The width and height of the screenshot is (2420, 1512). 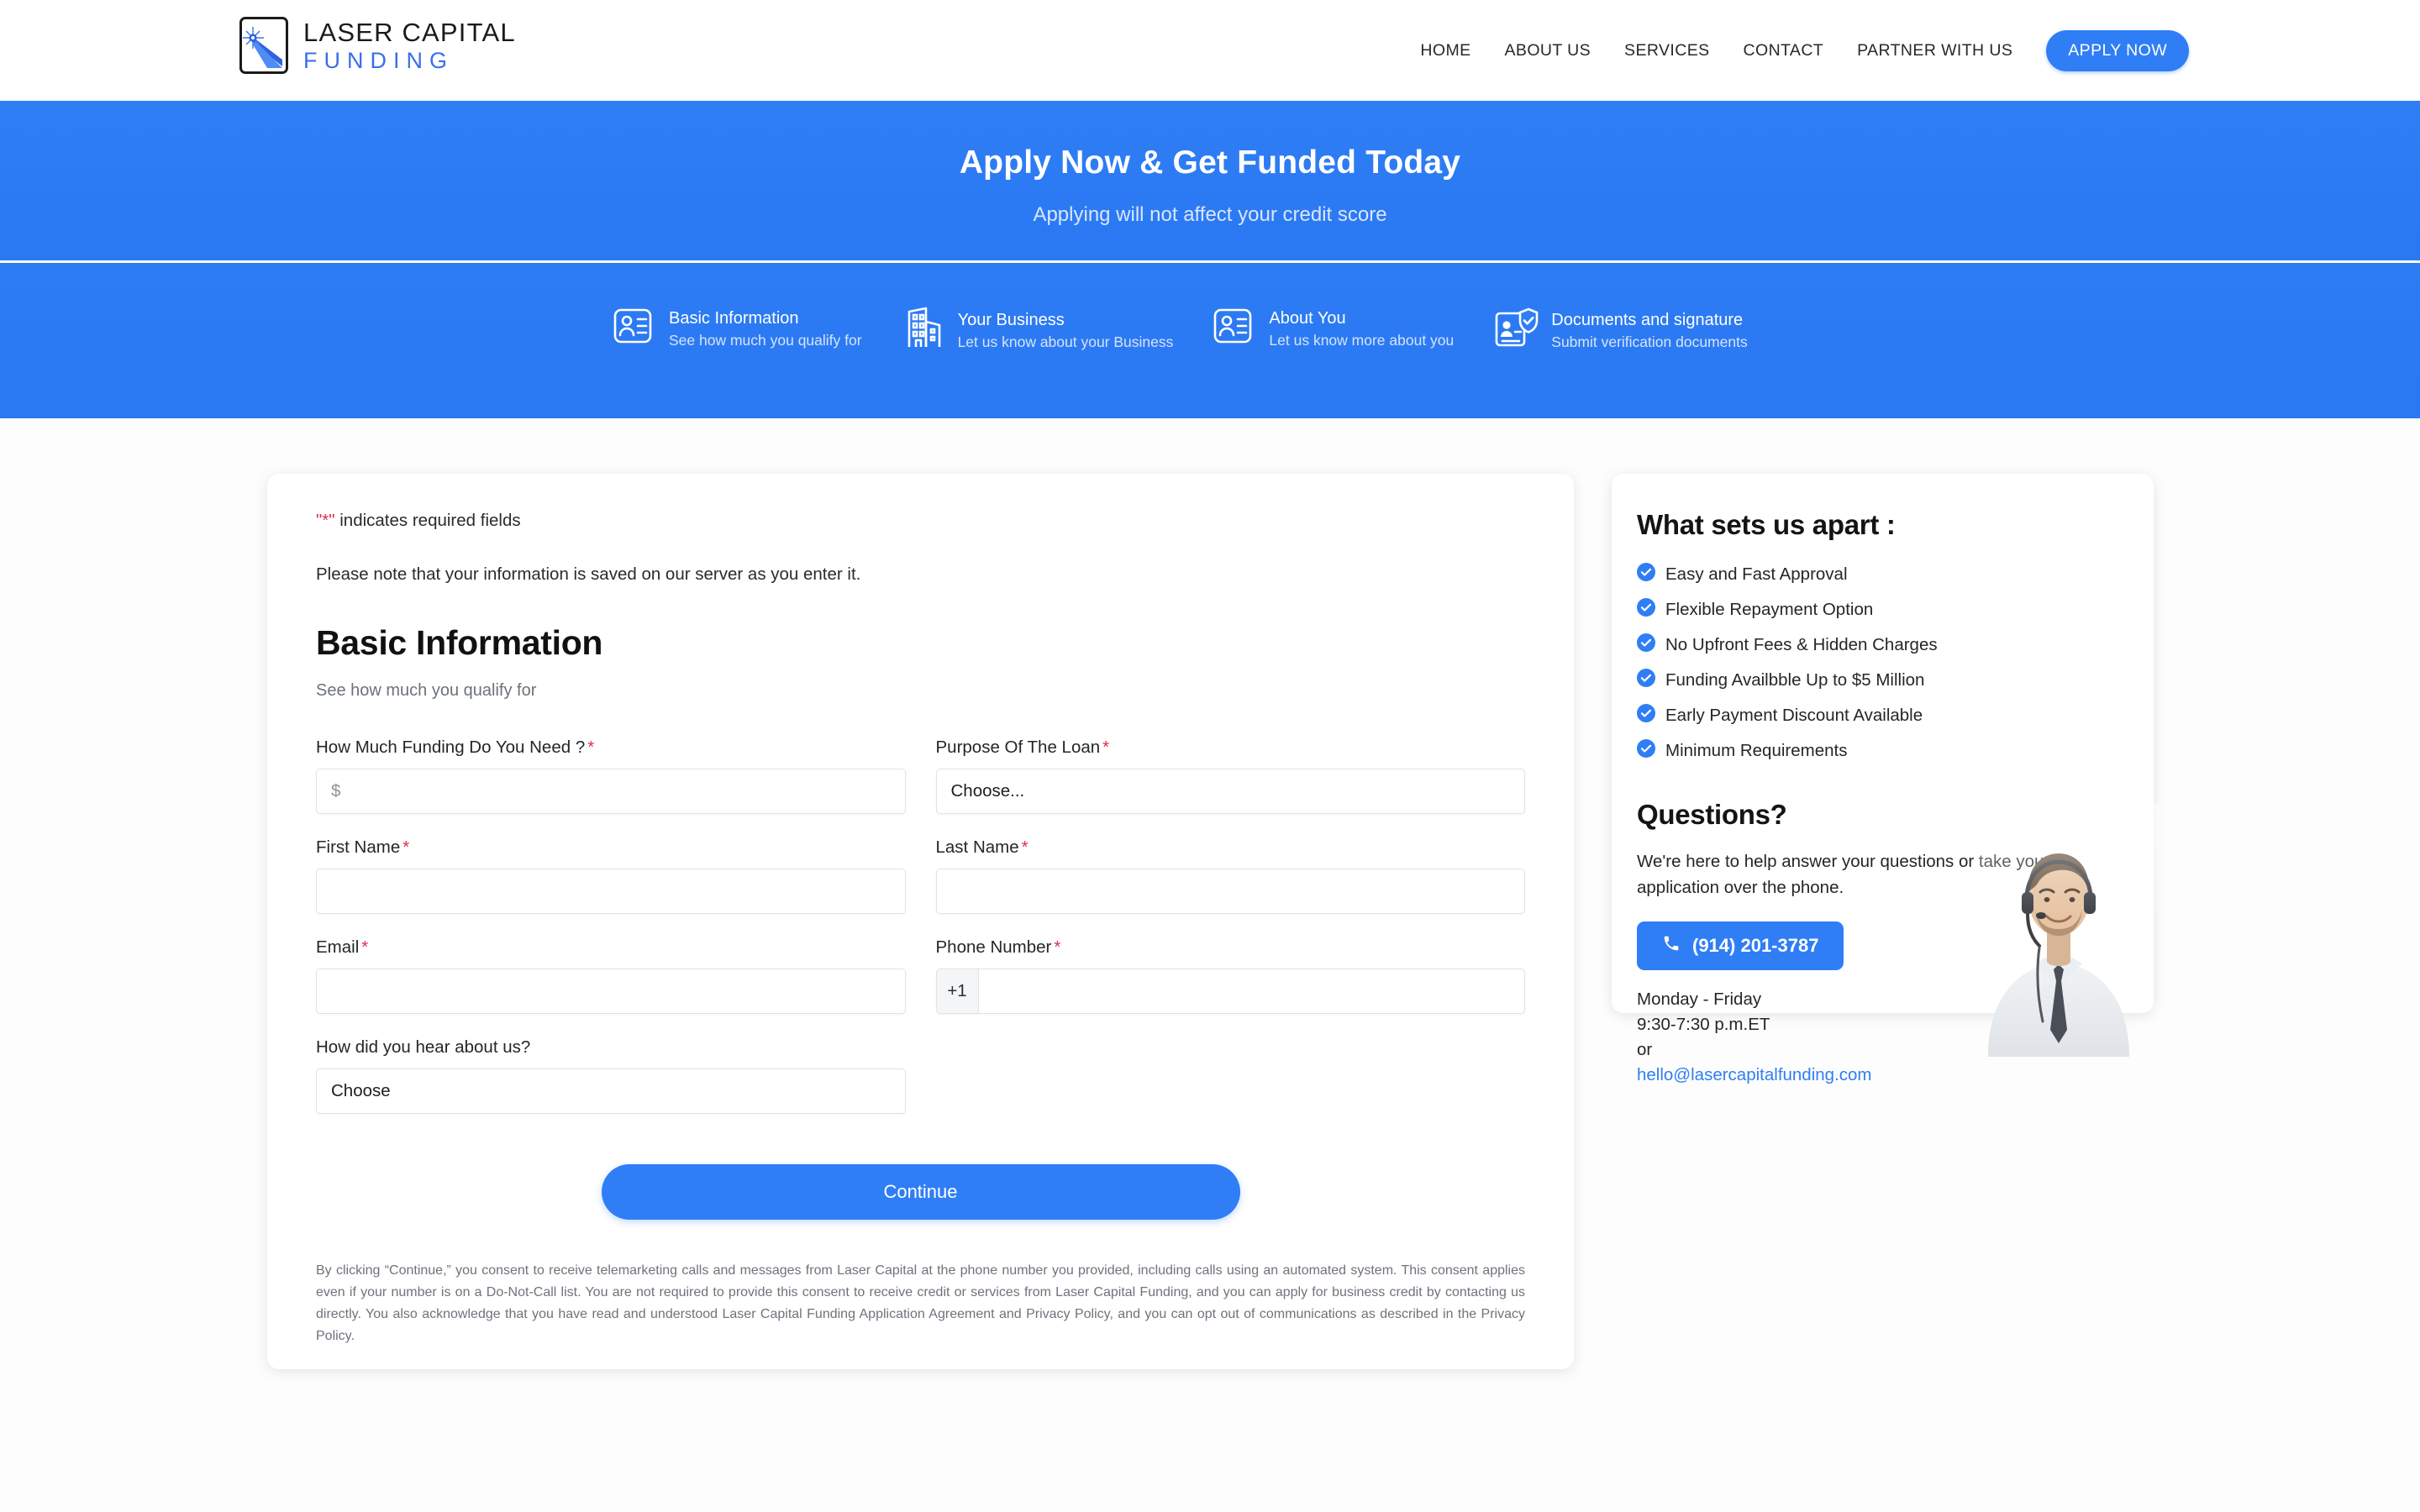 I want to click on field-last-name: Last Name *, so click(x=1230, y=875).